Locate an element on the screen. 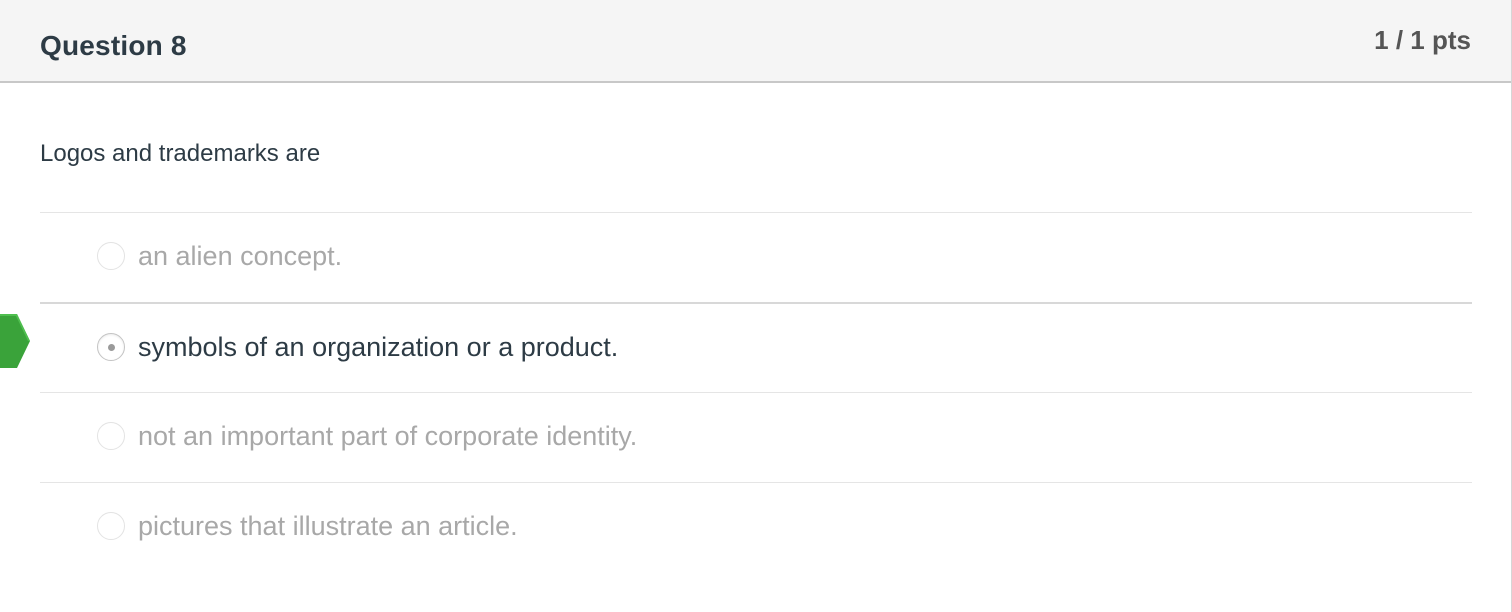 This screenshot has width=1512, height=612. answer-option-4: pictures that illustrate an article. is located at coordinates (756, 527).